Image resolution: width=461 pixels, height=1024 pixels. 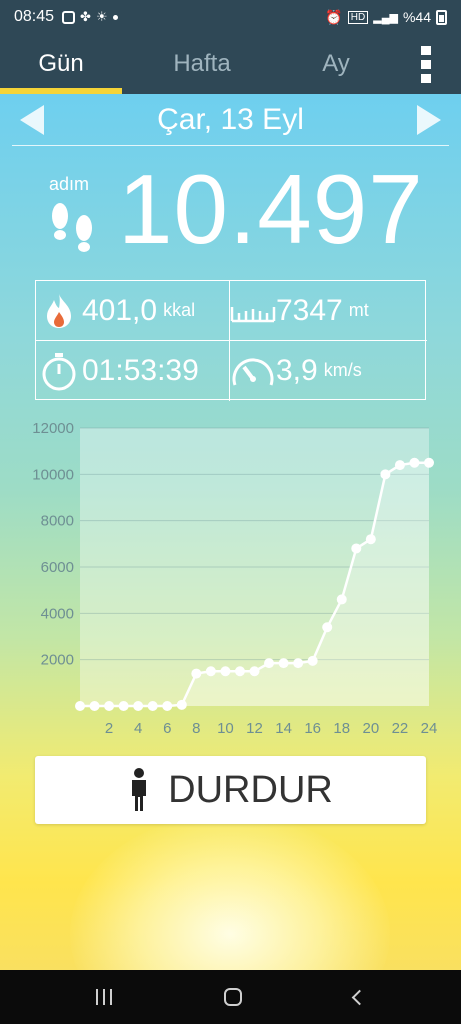 I want to click on instagram-icon, so click(x=69, y=17).